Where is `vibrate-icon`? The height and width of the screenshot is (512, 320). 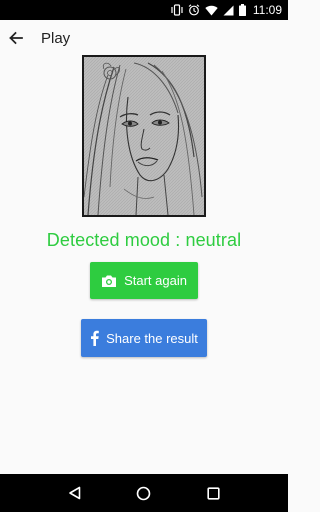 vibrate-icon is located at coordinates (177, 10).